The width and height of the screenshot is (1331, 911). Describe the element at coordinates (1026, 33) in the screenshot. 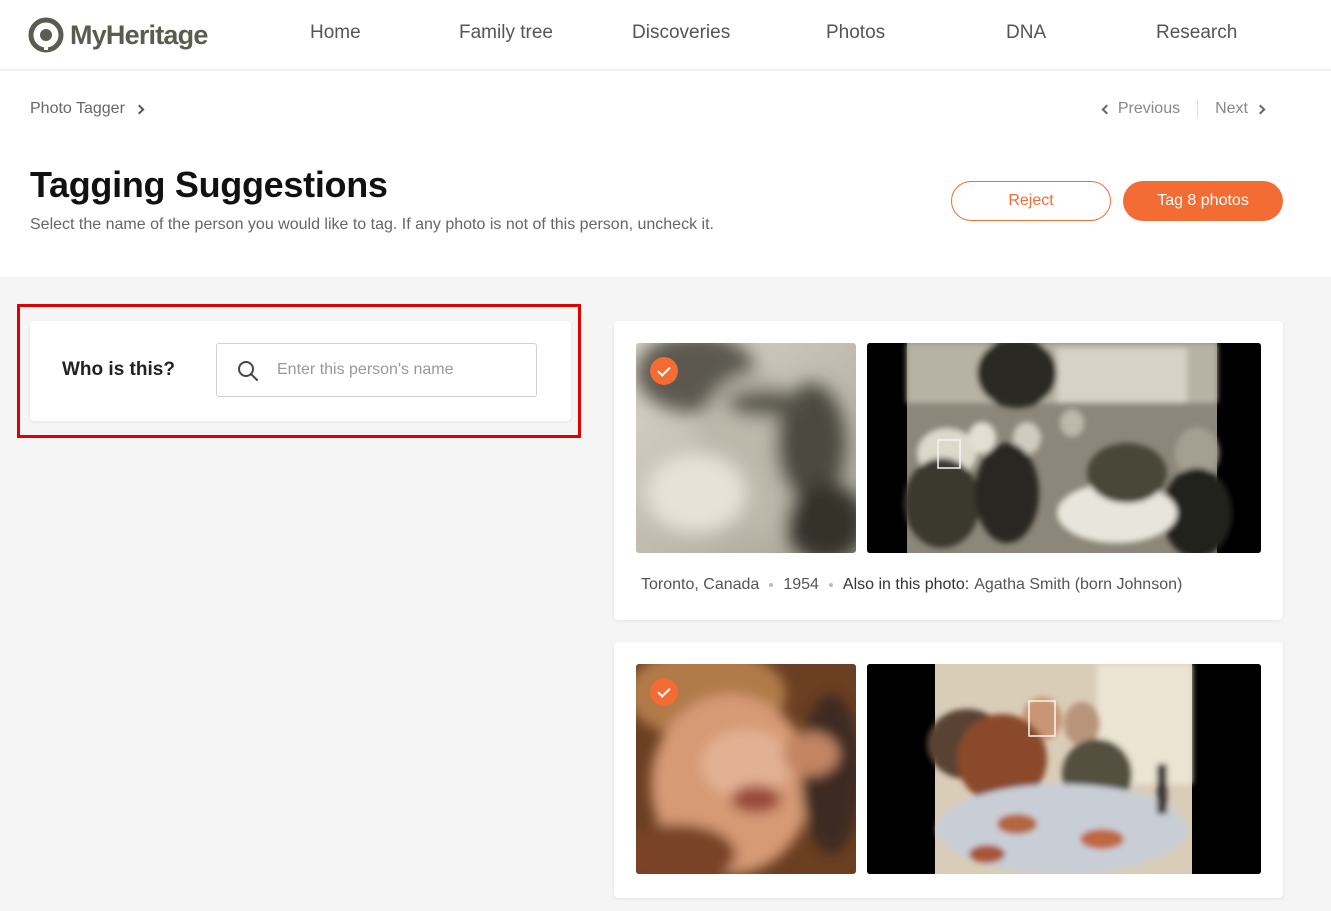

I see `nav-dna: DNA` at that location.